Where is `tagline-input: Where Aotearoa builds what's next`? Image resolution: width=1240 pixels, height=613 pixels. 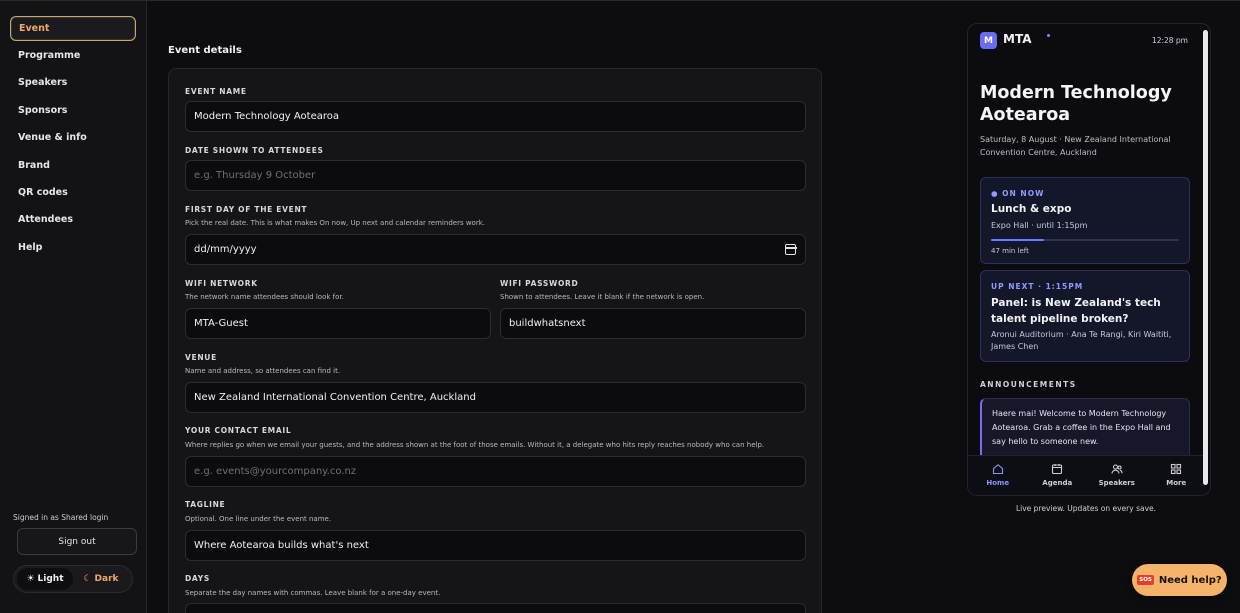 tagline-input: Where Aotearoa builds what's next is located at coordinates (495, 545).